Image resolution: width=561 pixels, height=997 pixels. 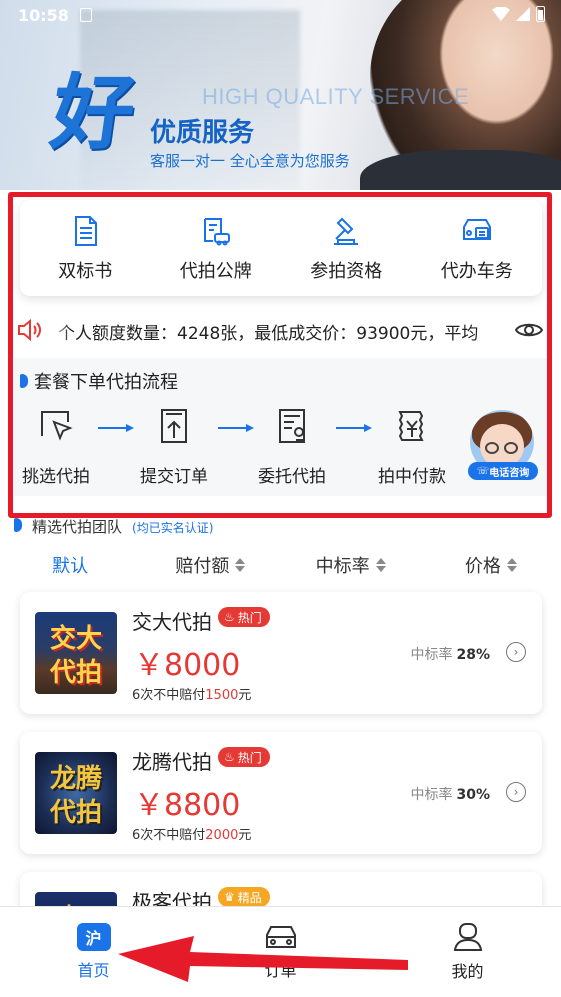 I want to click on service-label: 参拍资格, so click(x=346, y=271).